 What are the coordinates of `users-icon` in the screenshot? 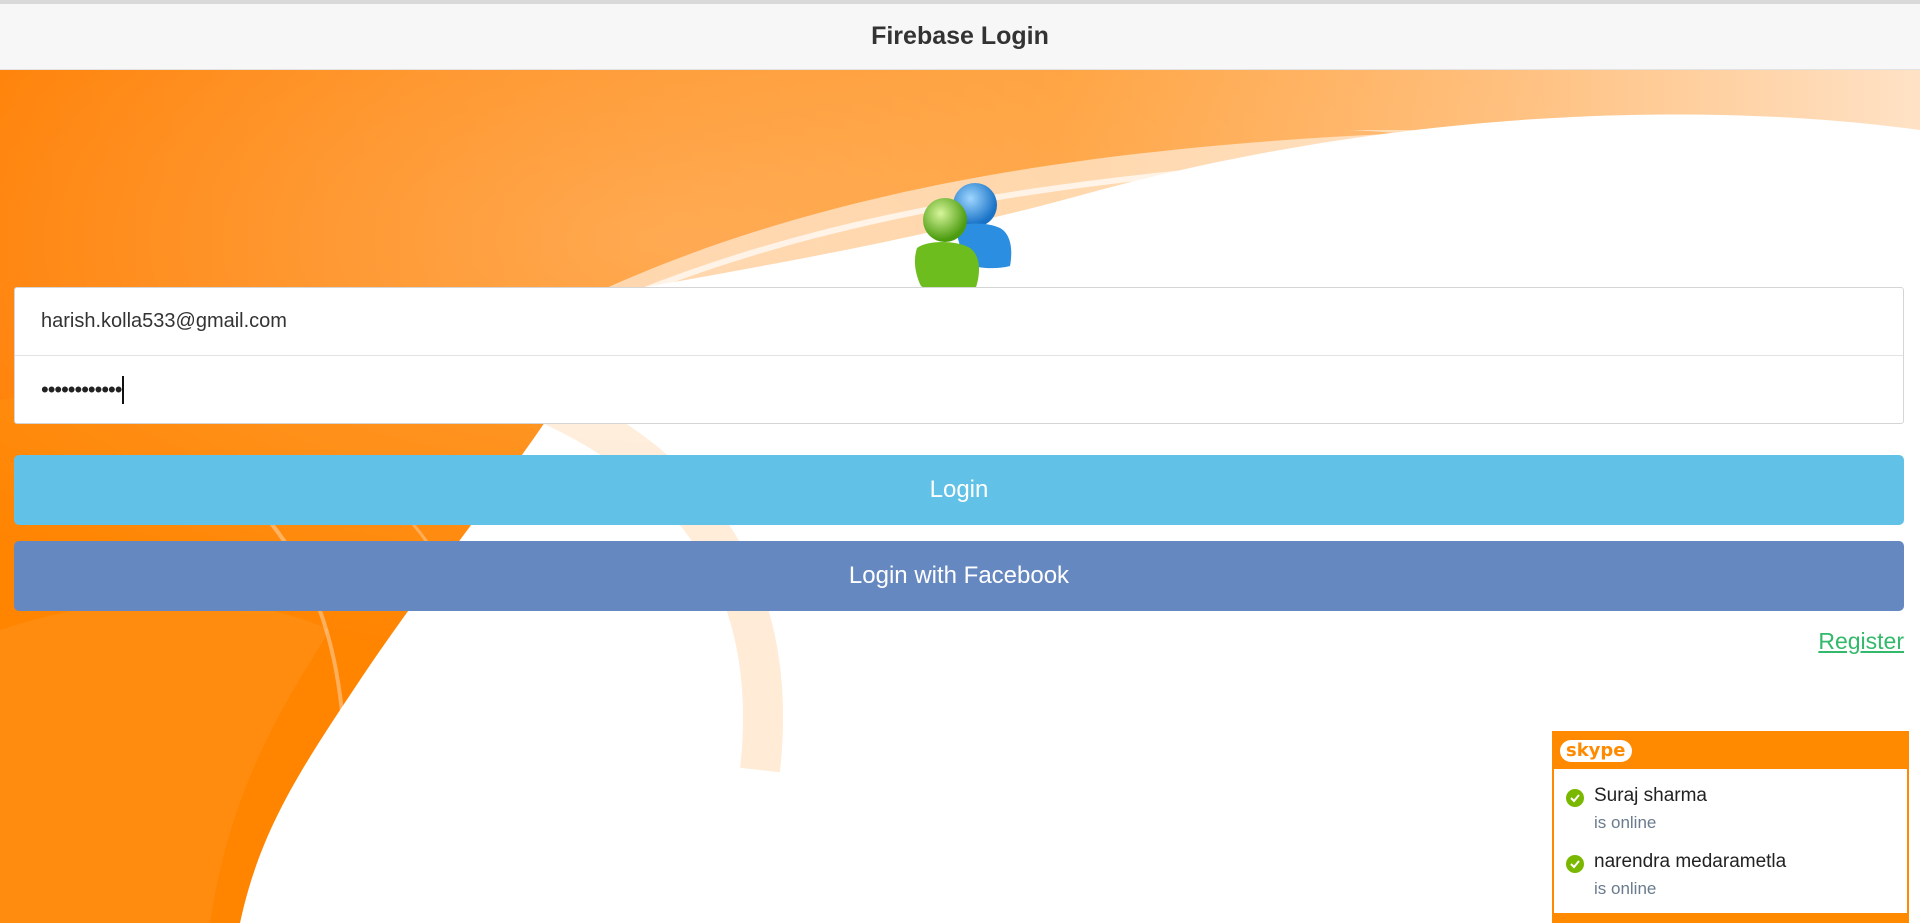 It's located at (963, 238).